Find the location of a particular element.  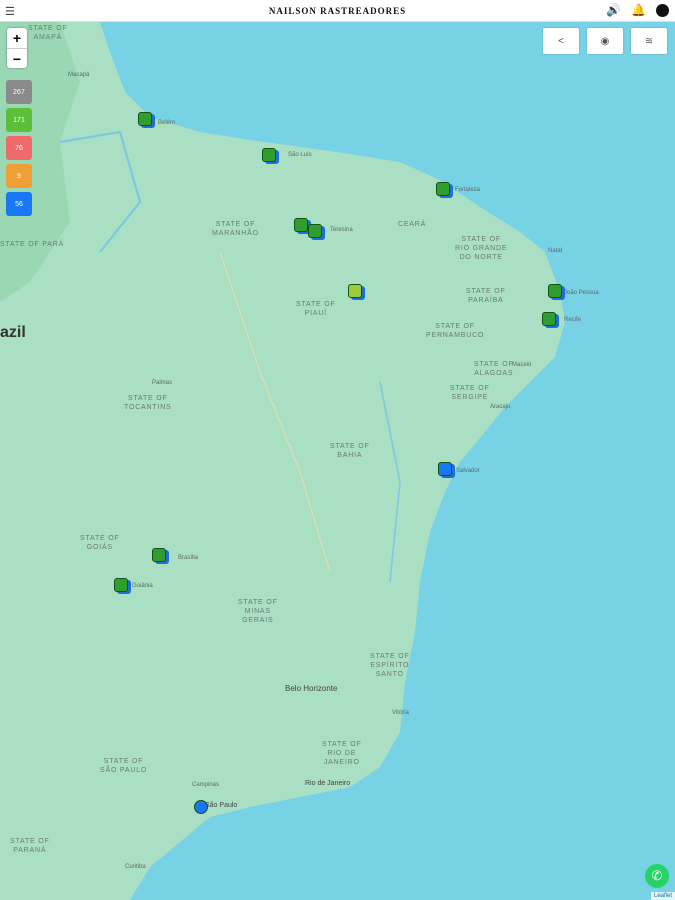

city-label: Aracaju is located at coordinates (500, 407).